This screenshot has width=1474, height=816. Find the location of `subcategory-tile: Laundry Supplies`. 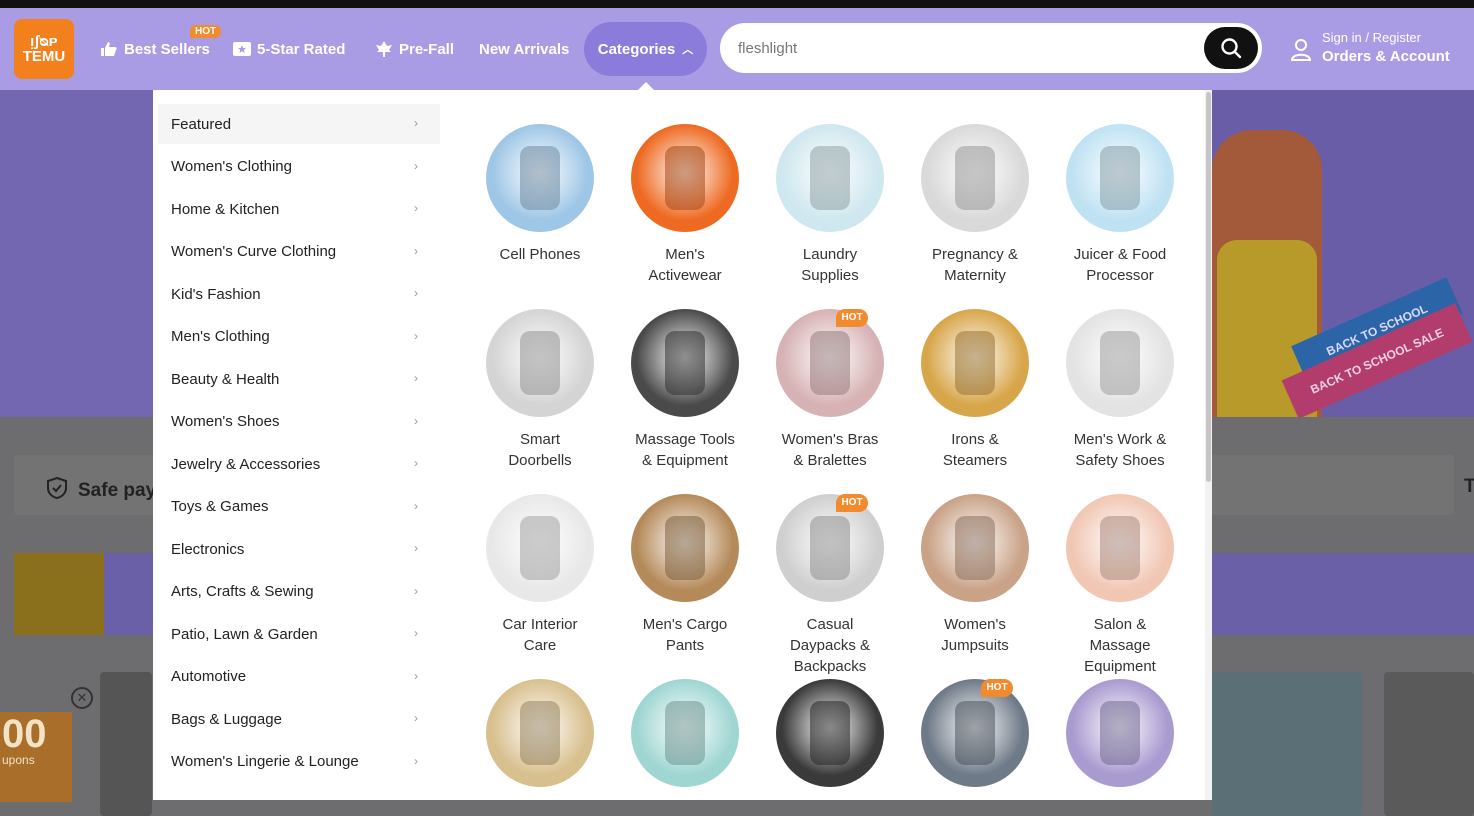

subcategory-tile: Laundry Supplies is located at coordinates (830, 205).